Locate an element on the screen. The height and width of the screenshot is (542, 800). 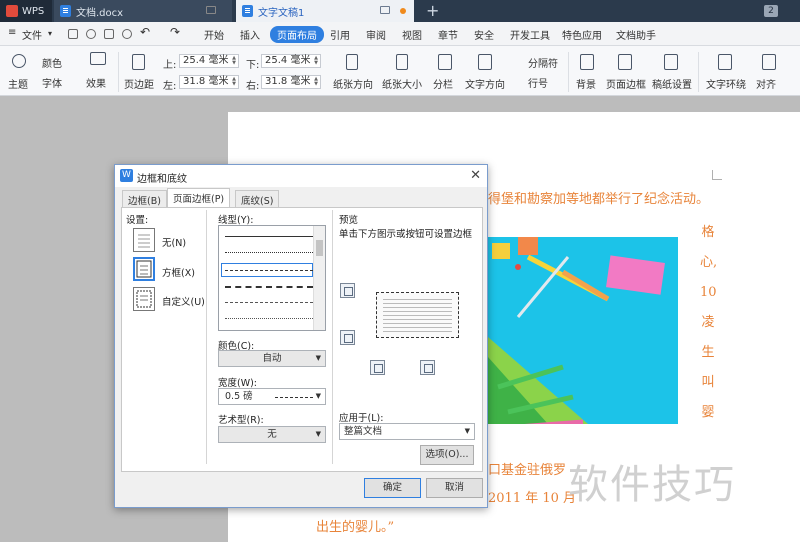
border-preview is located at coordinates (417, 315).